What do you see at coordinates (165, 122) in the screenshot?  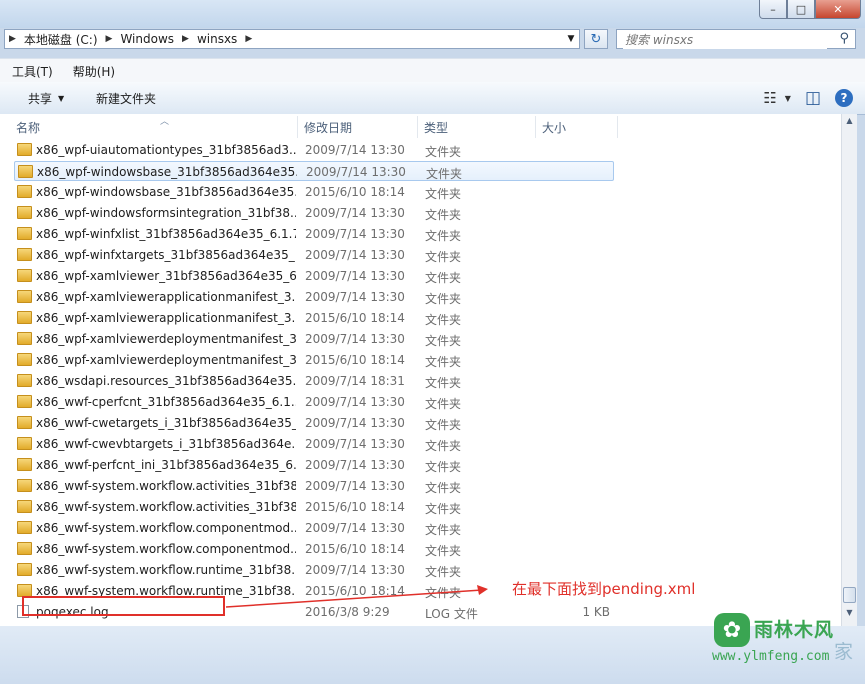 I see `sort-ascending-icon: ︿` at bounding box center [165, 122].